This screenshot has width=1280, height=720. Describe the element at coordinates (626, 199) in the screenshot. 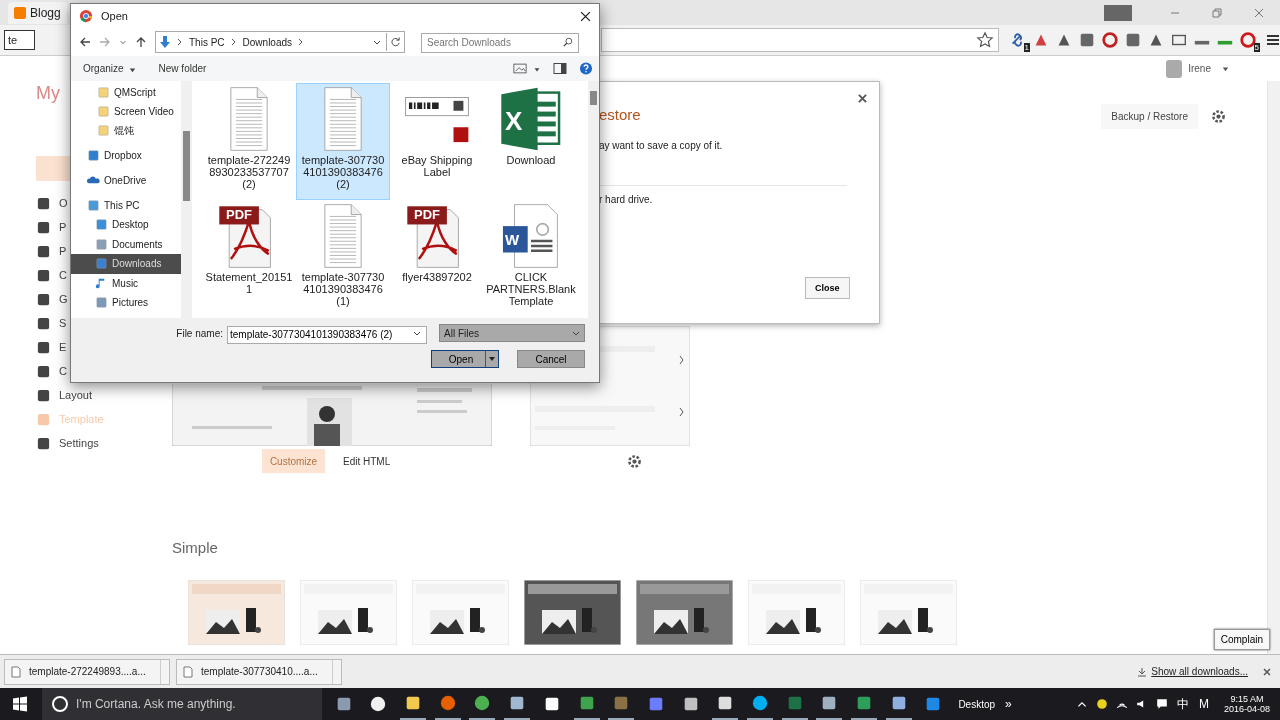

I see `dialog-text: r hard drive.` at that location.